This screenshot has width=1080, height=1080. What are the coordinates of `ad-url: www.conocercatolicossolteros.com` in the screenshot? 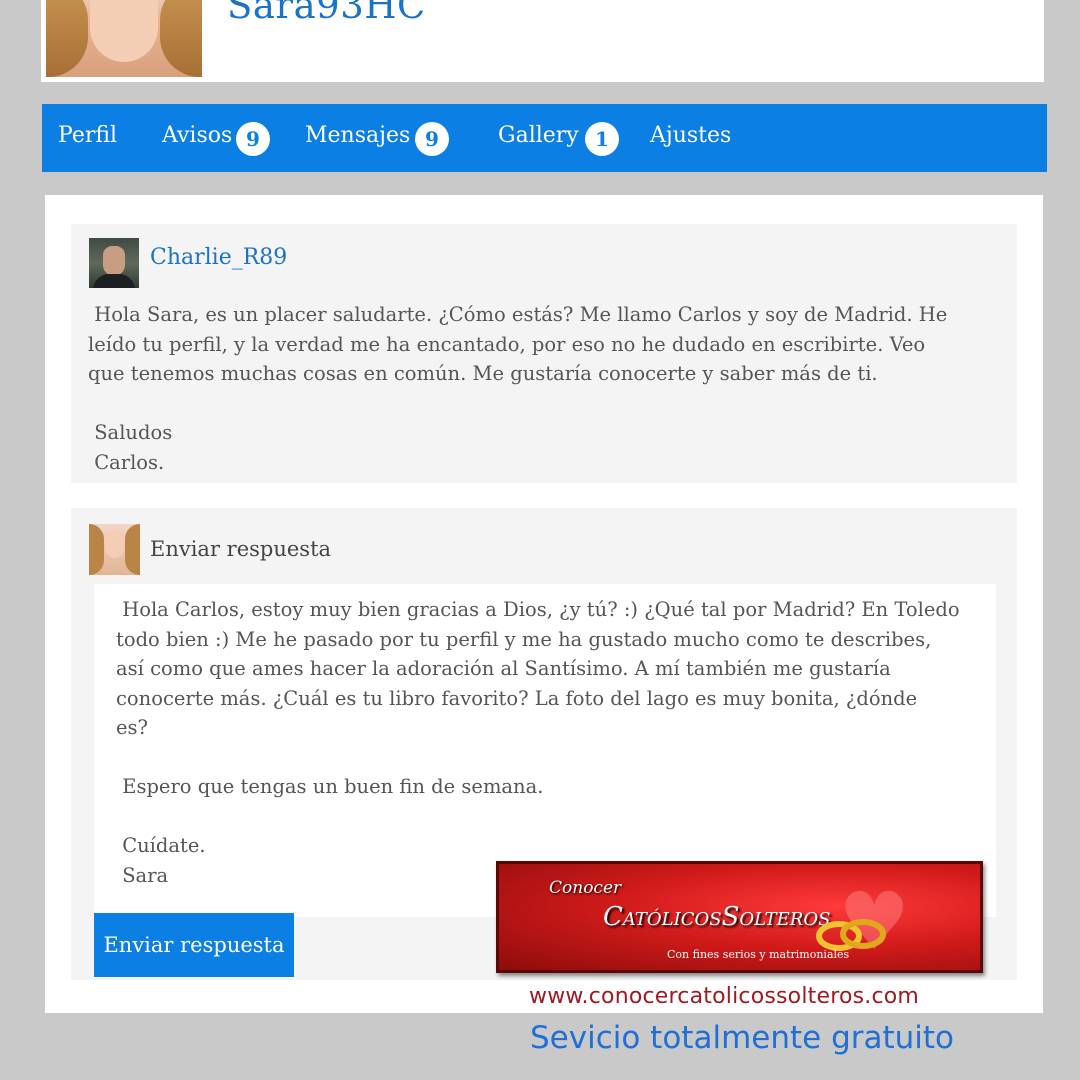 It's located at (724, 996).